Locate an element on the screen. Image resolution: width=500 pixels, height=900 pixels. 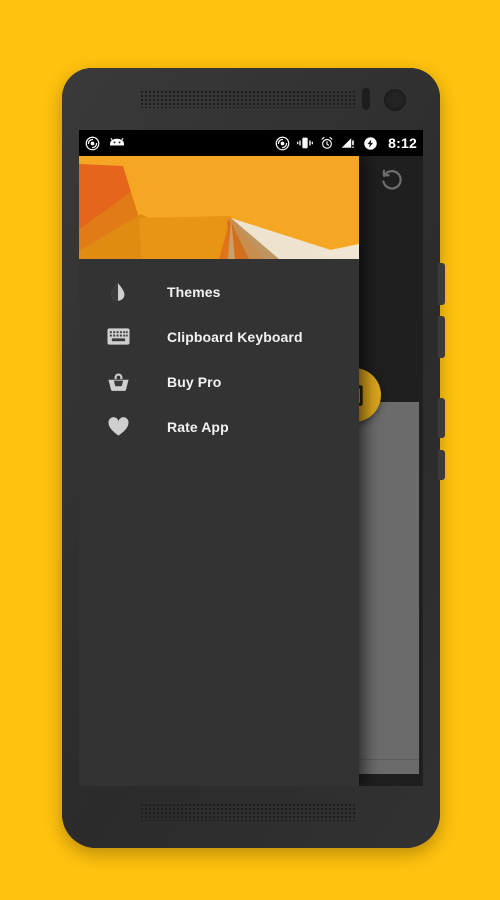
battery-saver-icon is located at coordinates (370, 143).